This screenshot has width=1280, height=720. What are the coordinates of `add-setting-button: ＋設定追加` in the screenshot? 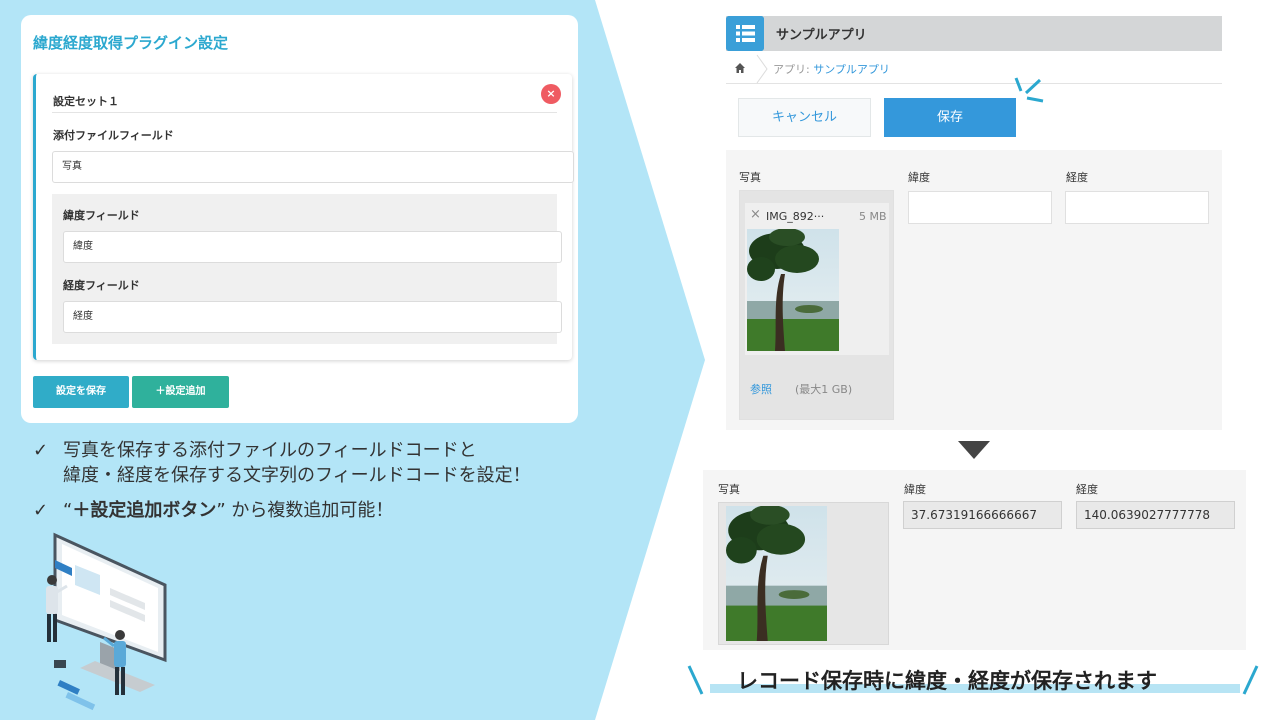 It's located at (180, 392).